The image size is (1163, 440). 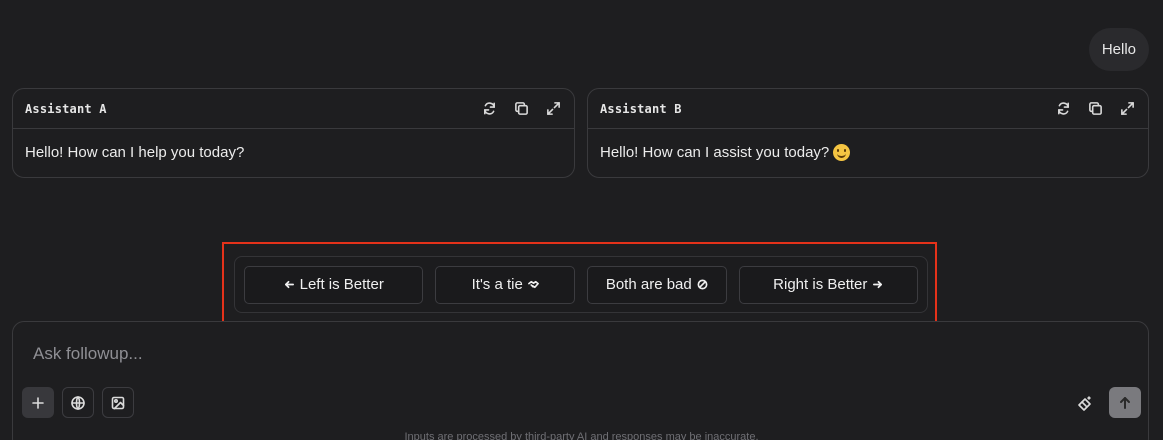 What do you see at coordinates (533, 284) in the screenshot?
I see `handshake-icon` at bounding box center [533, 284].